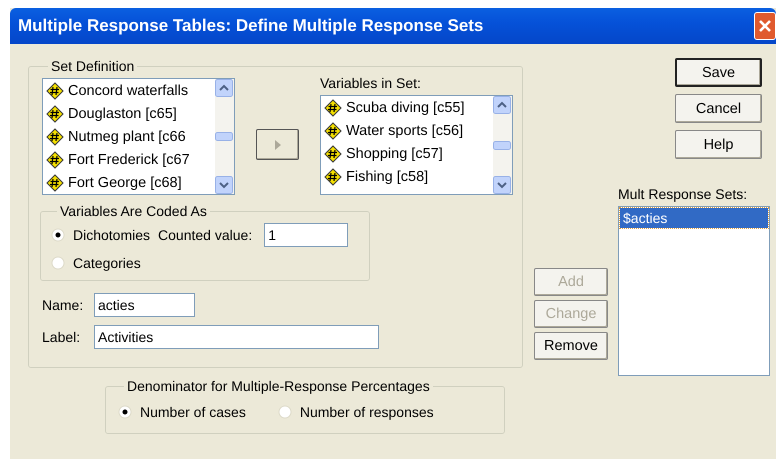  What do you see at coordinates (694, 218) in the screenshot?
I see `list-item: $acties` at bounding box center [694, 218].